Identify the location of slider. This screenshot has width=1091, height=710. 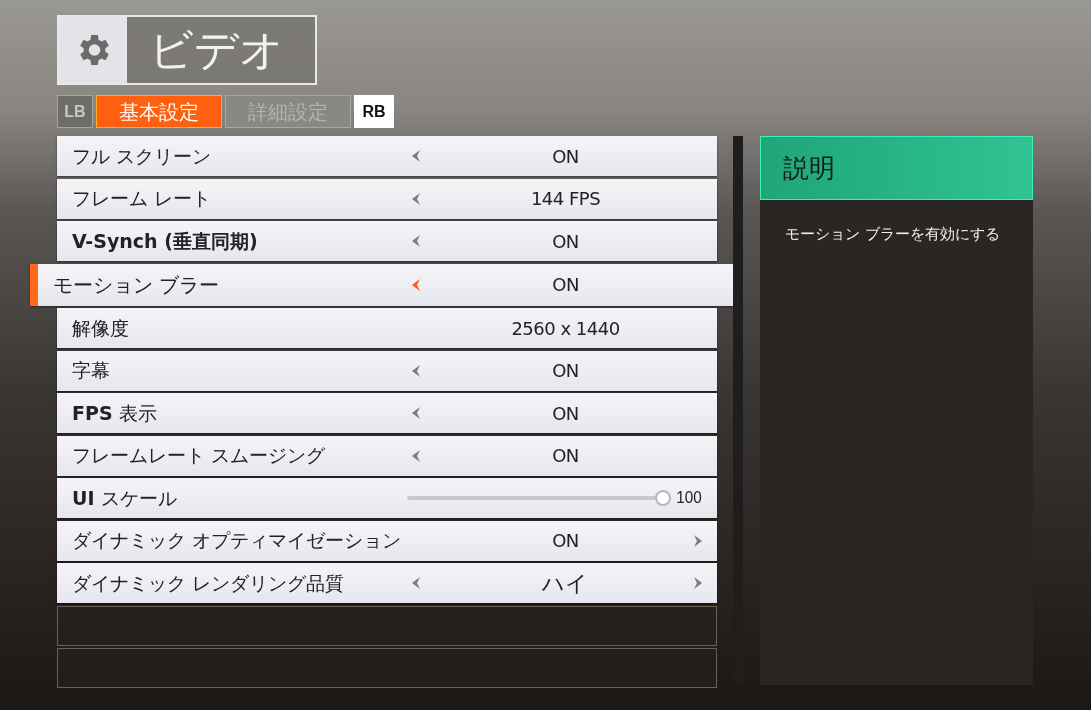
(539, 498).